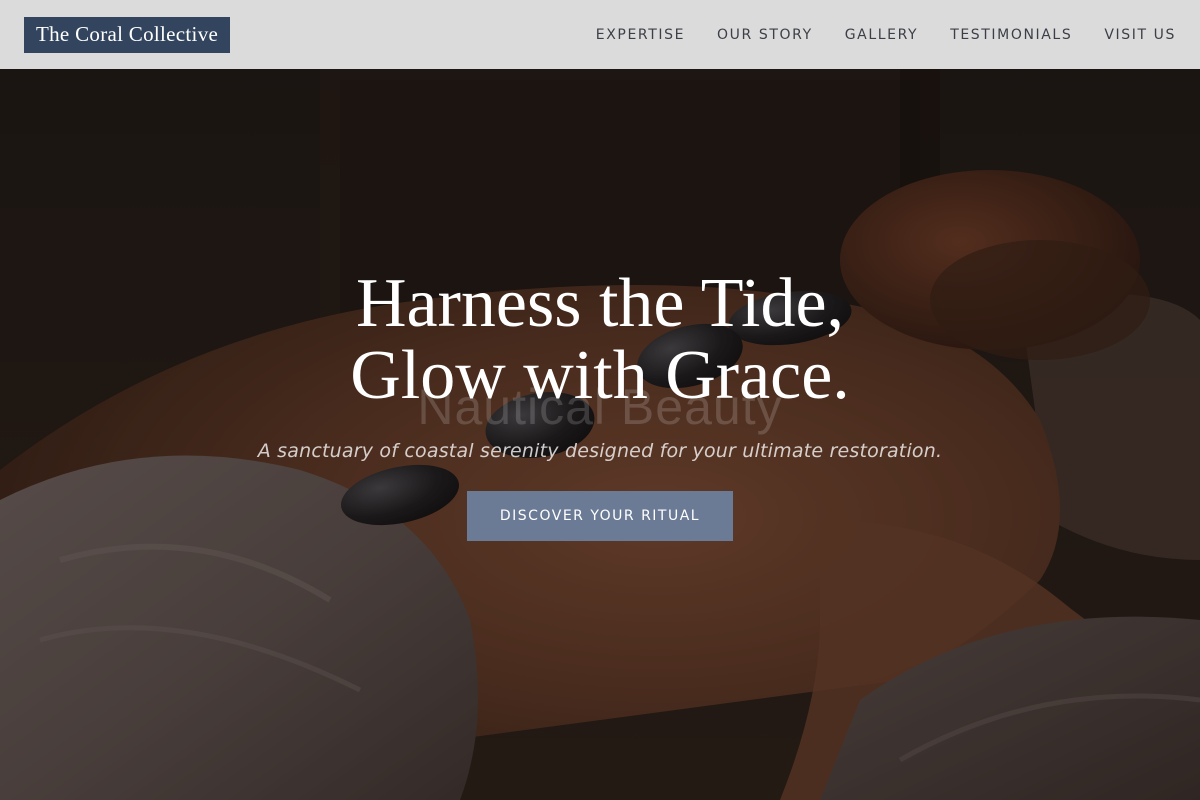 The width and height of the screenshot is (1200, 800). Describe the element at coordinates (600, 303) in the screenshot. I see `hero-headline-line-1: Harness the Tide,` at that location.